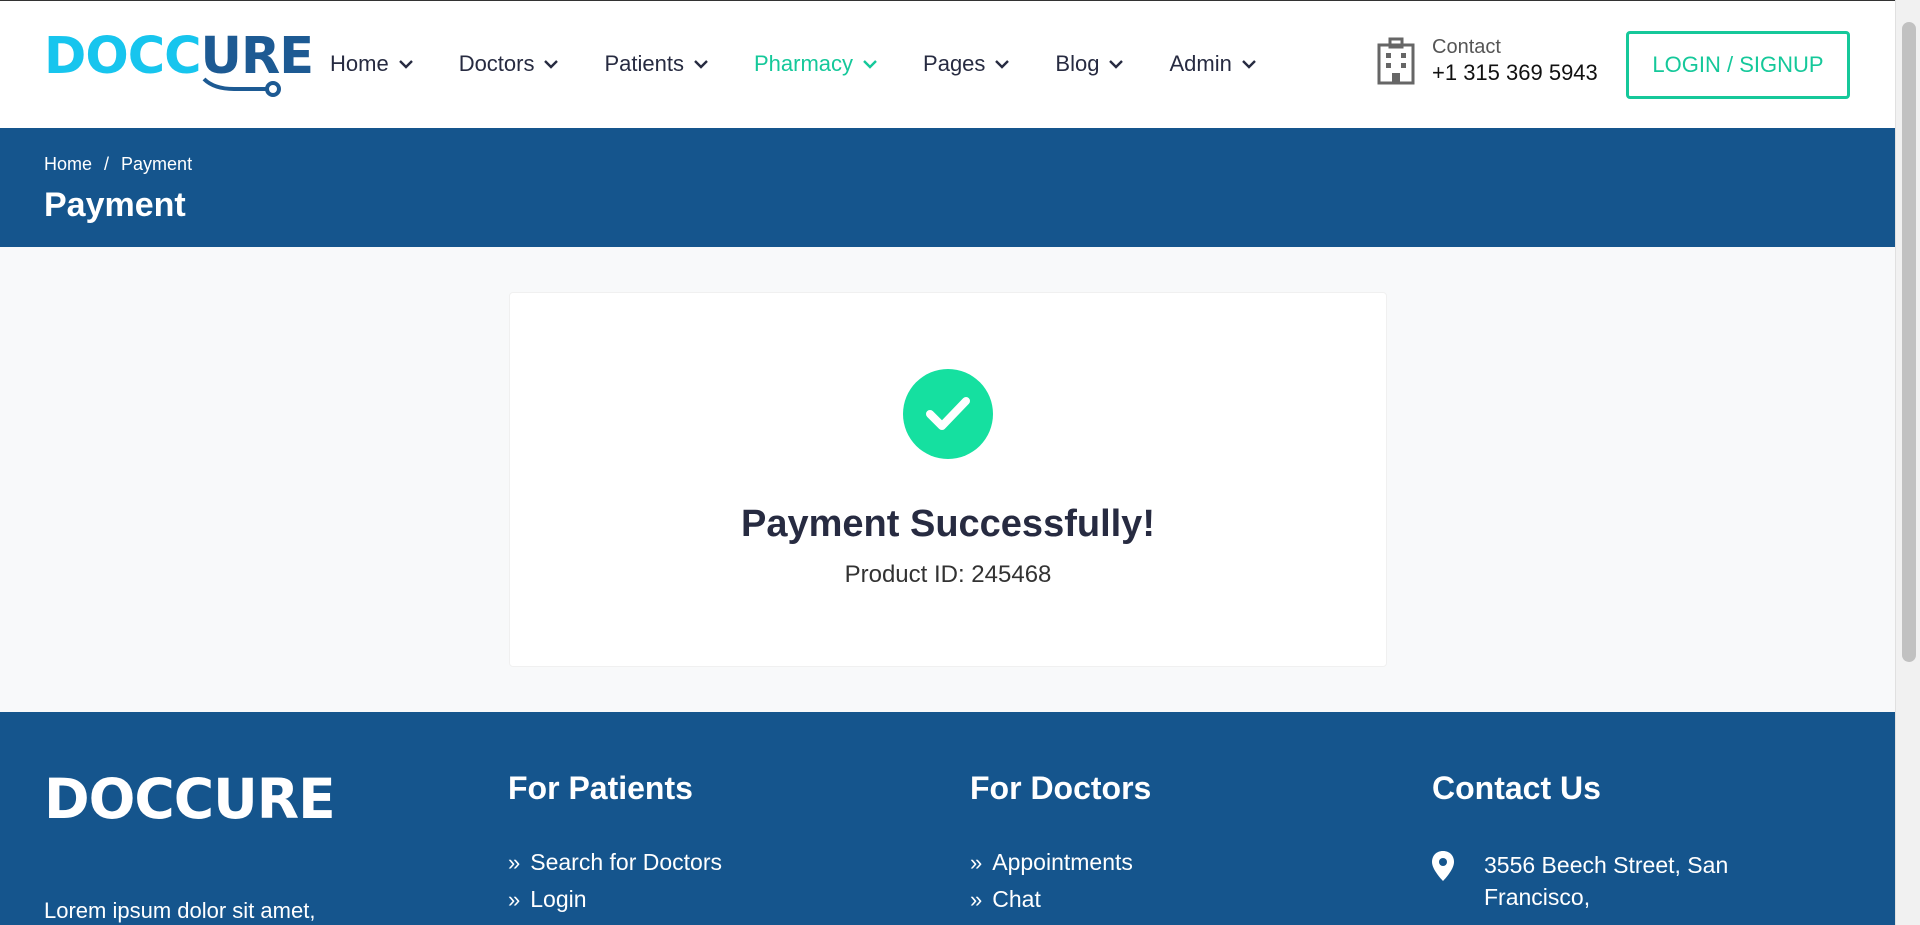  I want to click on stethoscope-icon, so click(241, 87).